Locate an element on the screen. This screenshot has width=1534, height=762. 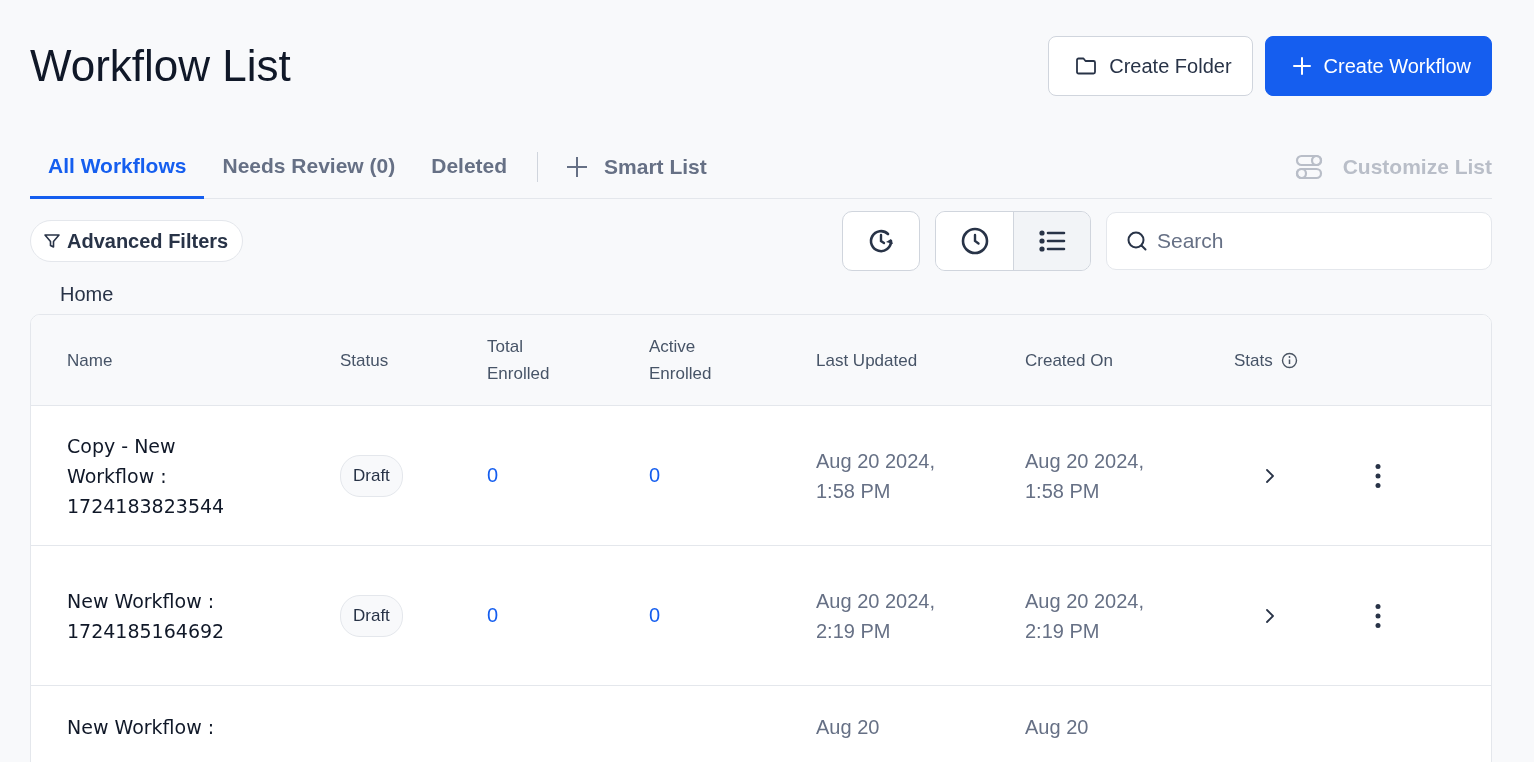
tab: Deleted is located at coordinates (469, 167).